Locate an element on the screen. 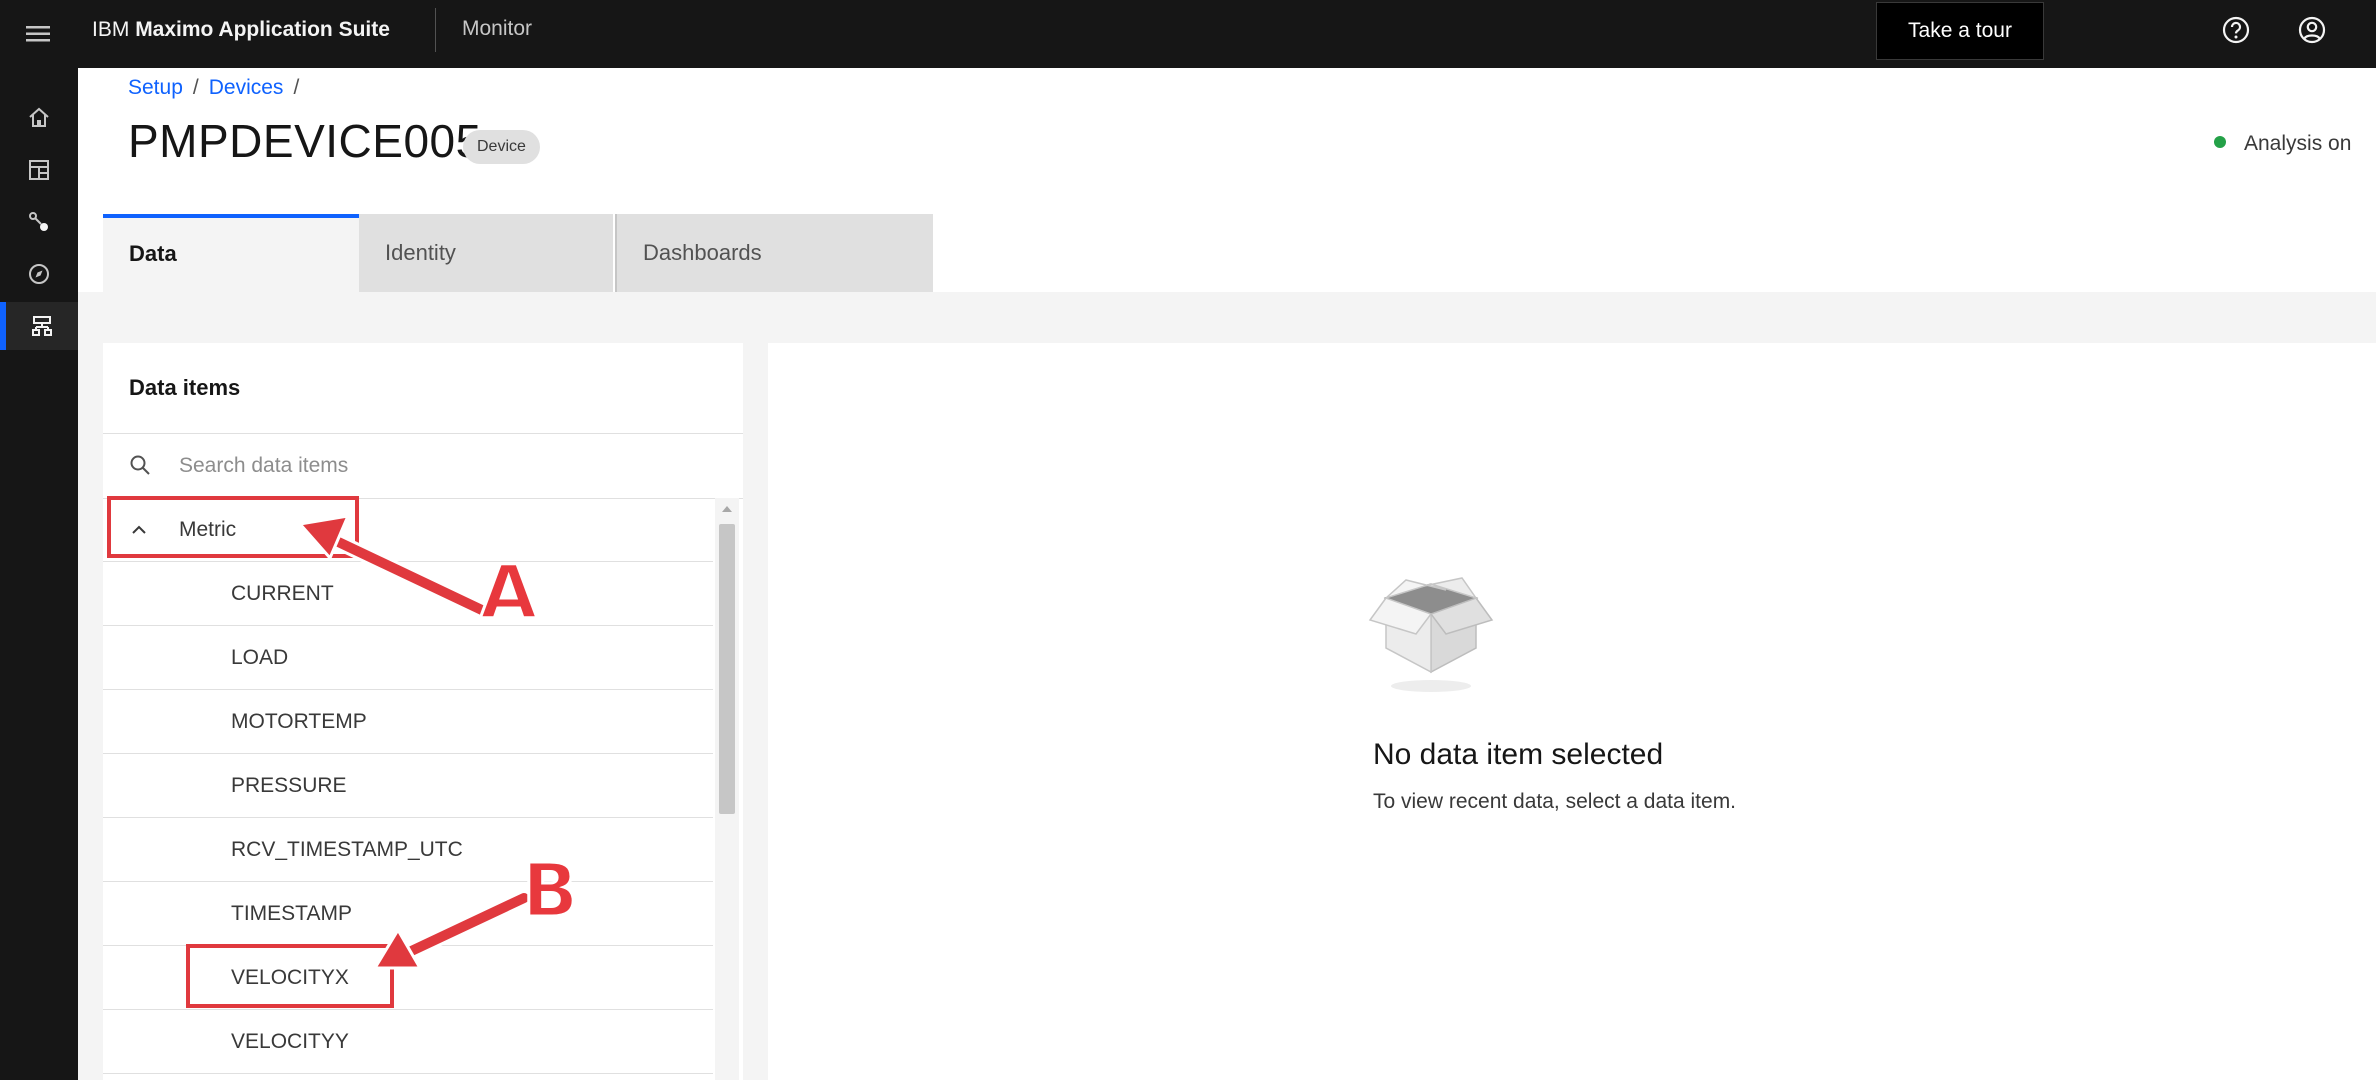 This screenshot has width=2376, height=1080. search-bar is located at coordinates (423, 466).